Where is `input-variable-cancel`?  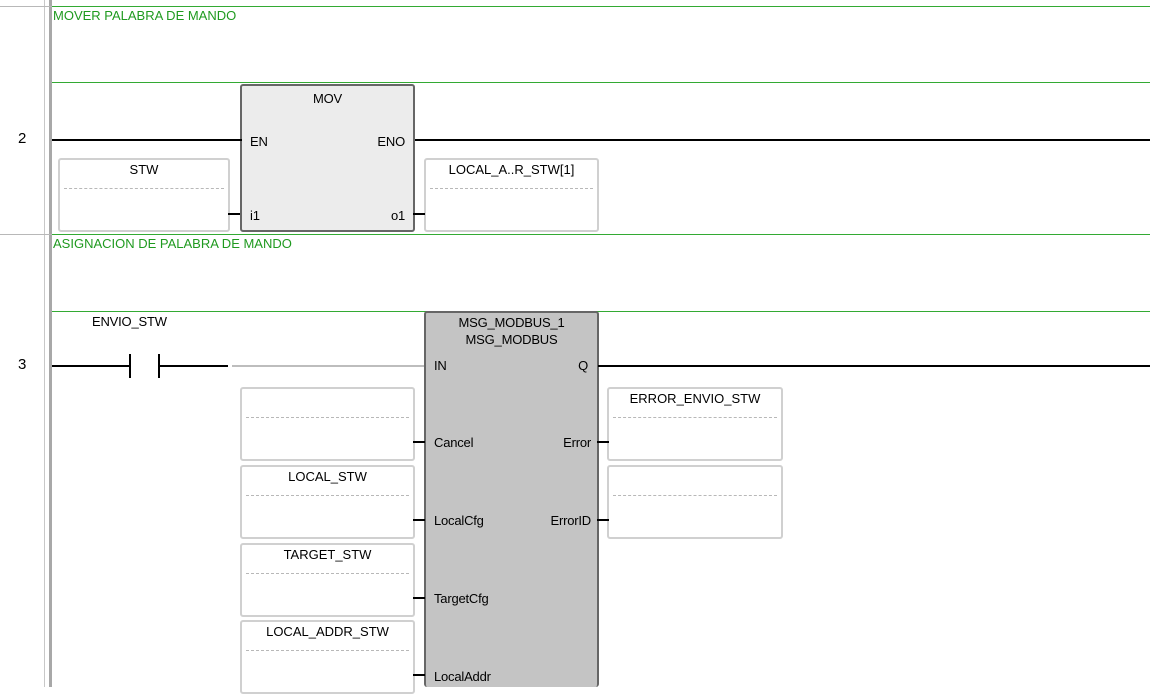
input-variable-cancel is located at coordinates (327, 424).